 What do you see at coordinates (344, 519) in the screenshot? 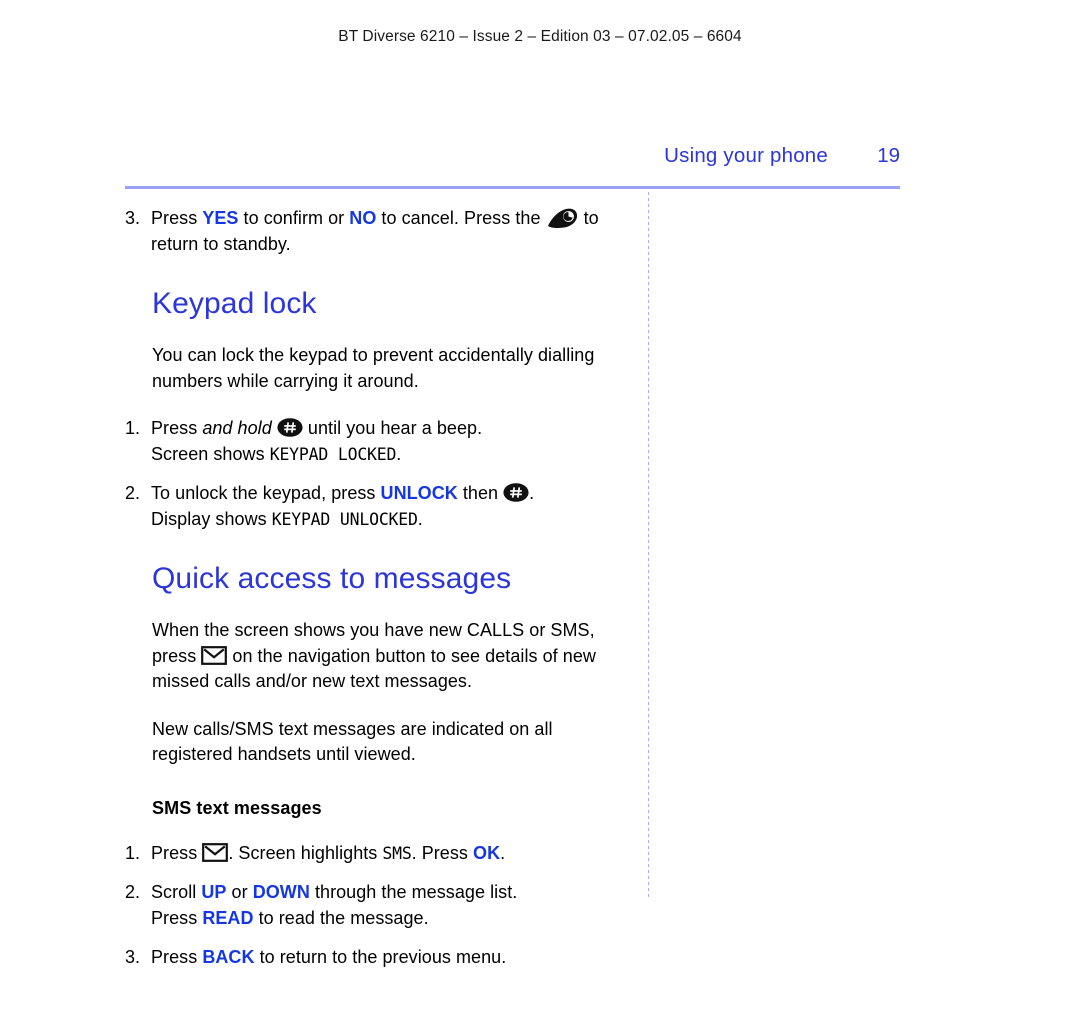
I see `screen-text-keypad-unlocked: KEYPAD UNLOCKED` at bounding box center [344, 519].